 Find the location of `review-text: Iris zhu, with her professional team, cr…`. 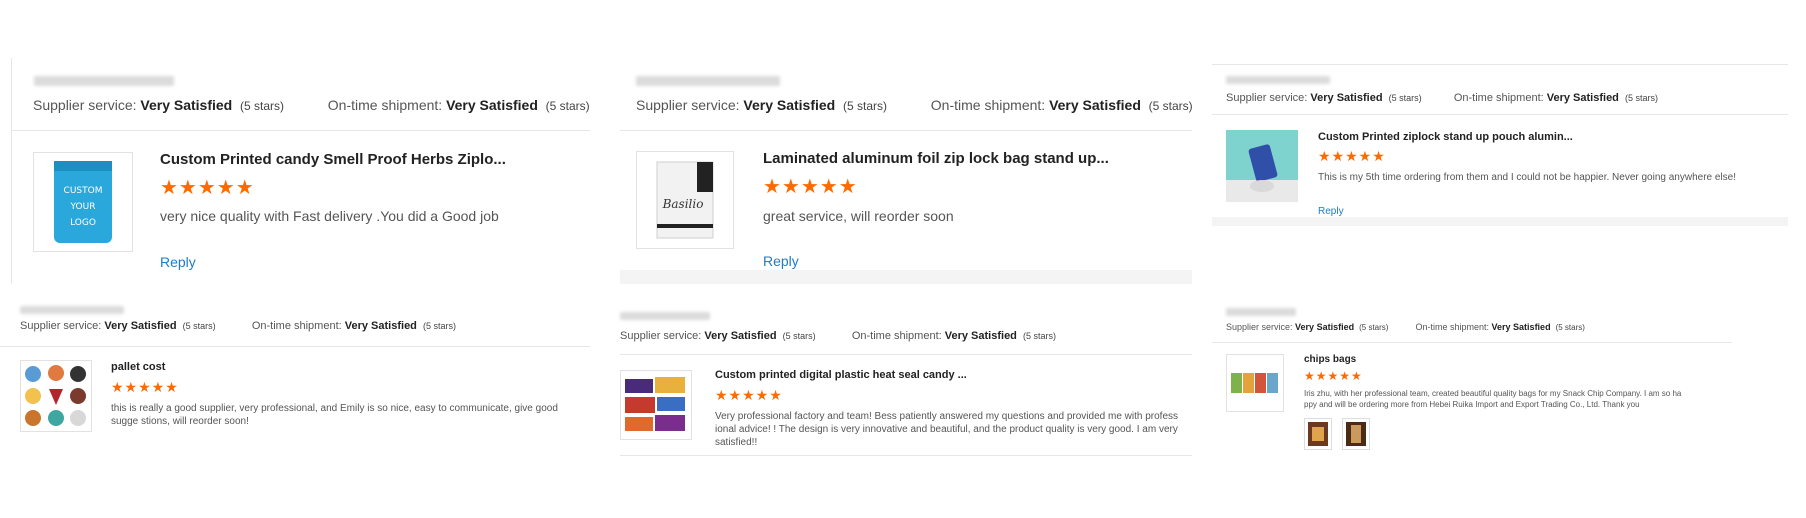

review-text: Iris zhu, with her professional team, cr… is located at coordinates (1493, 399).